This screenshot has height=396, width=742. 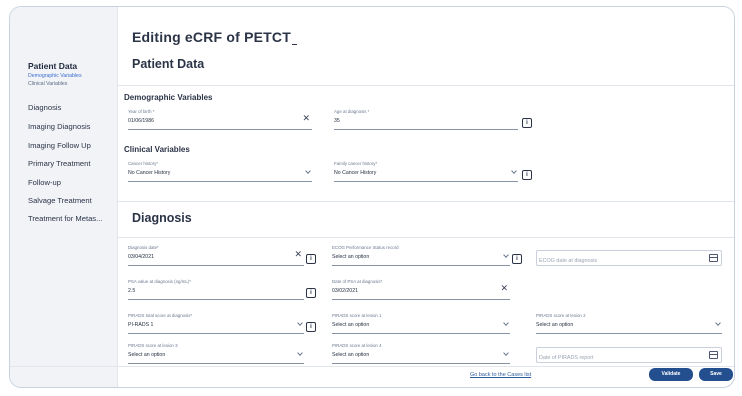 What do you see at coordinates (55, 66) in the screenshot?
I see `sidebar-item-patient-data: Patient Data` at bounding box center [55, 66].